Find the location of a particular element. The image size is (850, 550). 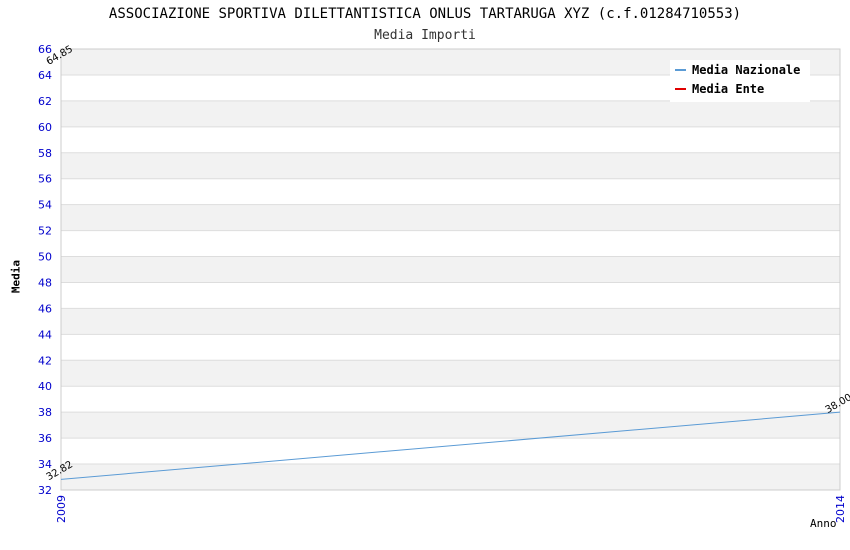

y-tick-label: 36 is located at coordinates (45, 438).